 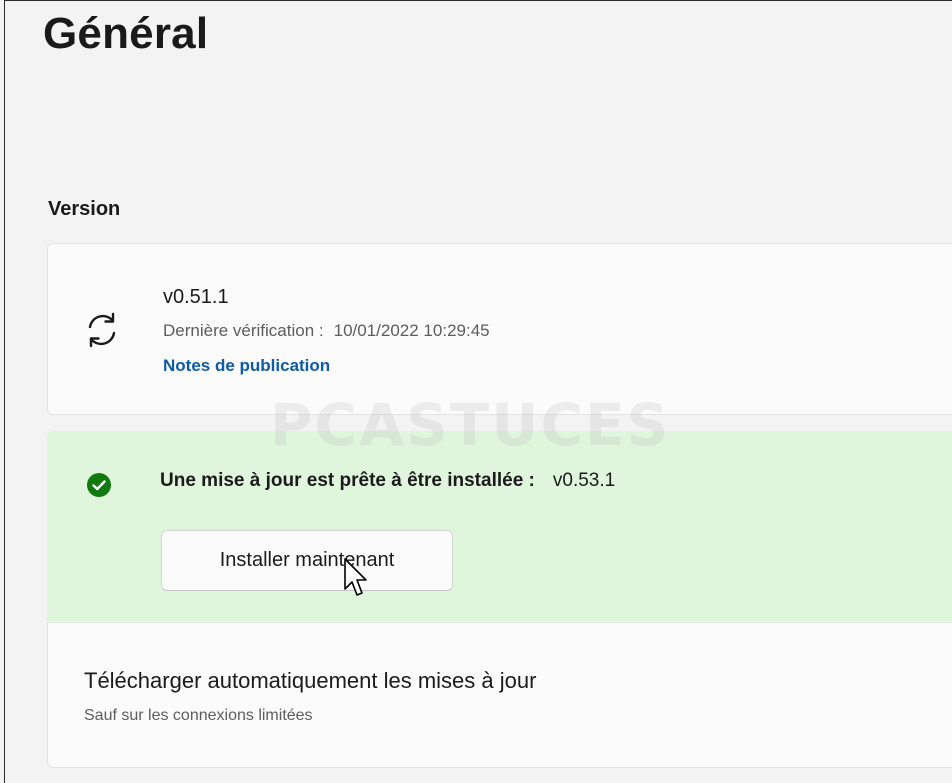 I want to click on install-now-button: Installer maintenant, so click(x=307, y=560).